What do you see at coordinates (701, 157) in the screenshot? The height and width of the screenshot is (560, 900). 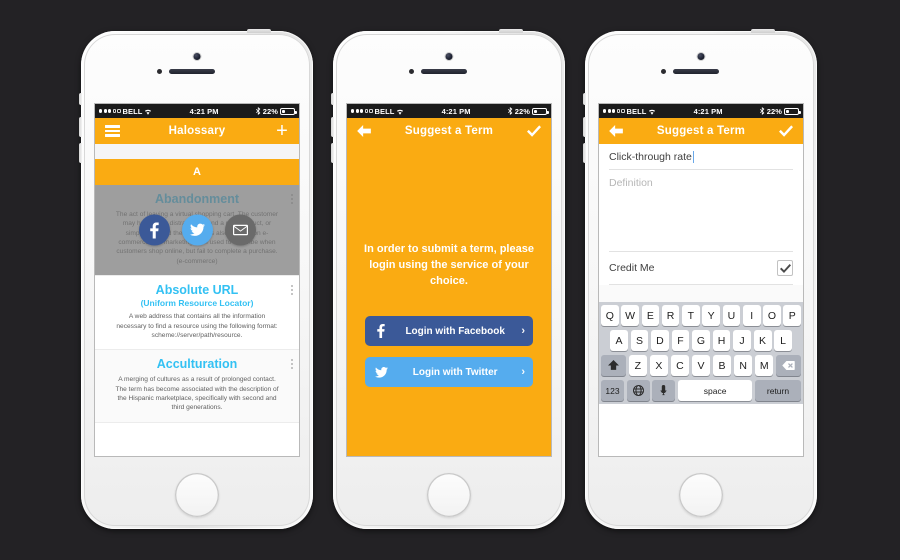 I see `term-field: Click-through rate` at bounding box center [701, 157].